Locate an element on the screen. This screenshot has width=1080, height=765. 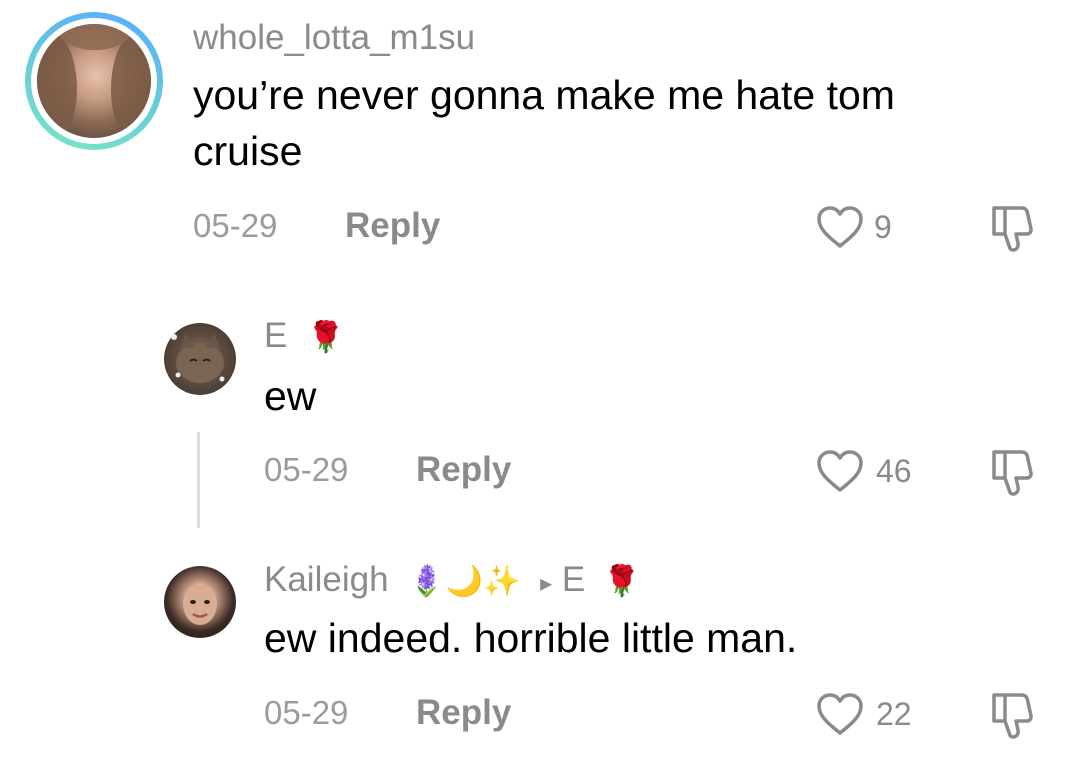
username-text: Kaileigh is located at coordinates (326, 579).